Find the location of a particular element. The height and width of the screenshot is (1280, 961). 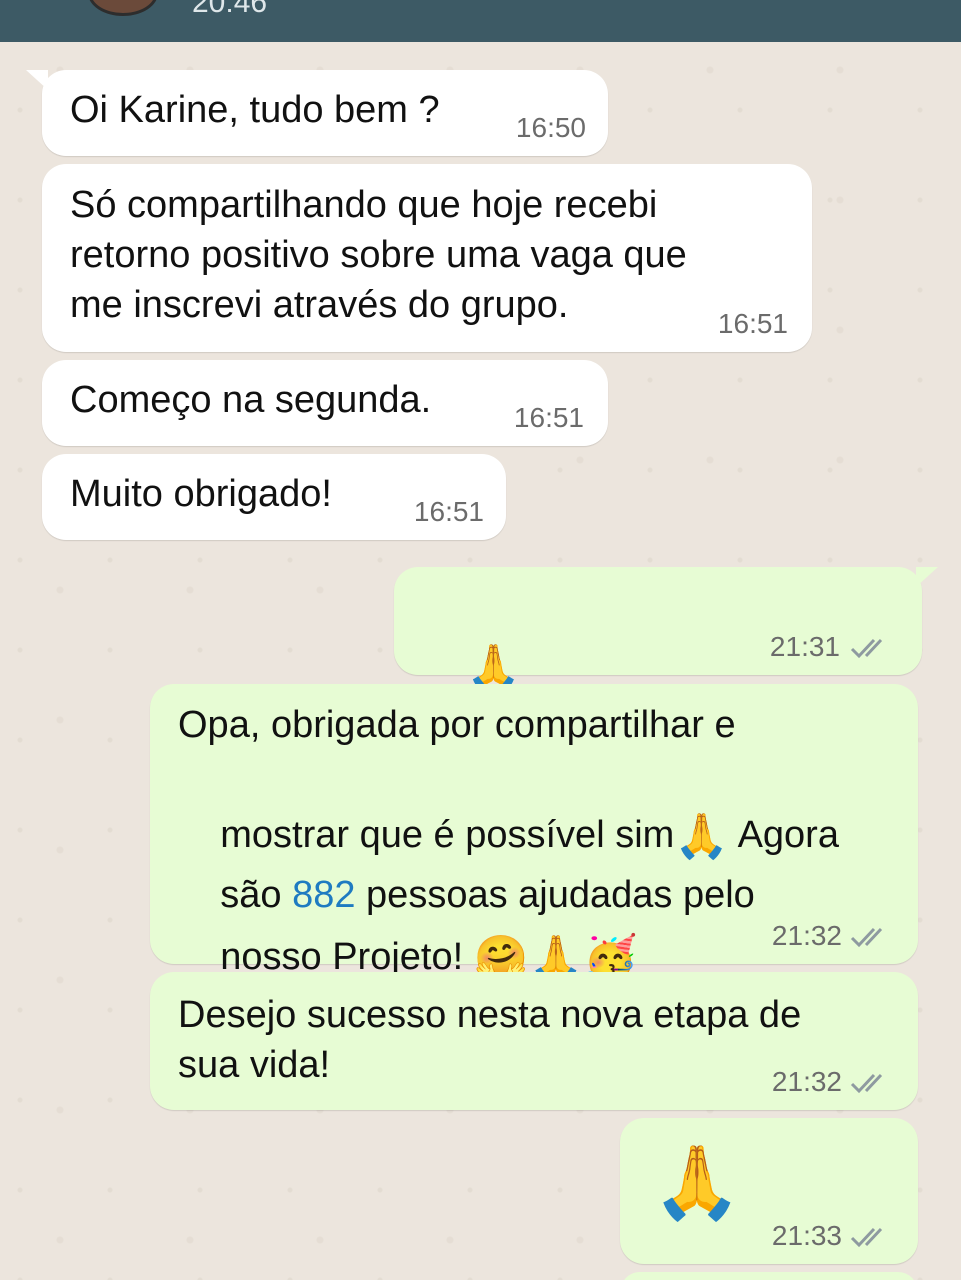

header-time: 20:46 is located at coordinates (230, 9).